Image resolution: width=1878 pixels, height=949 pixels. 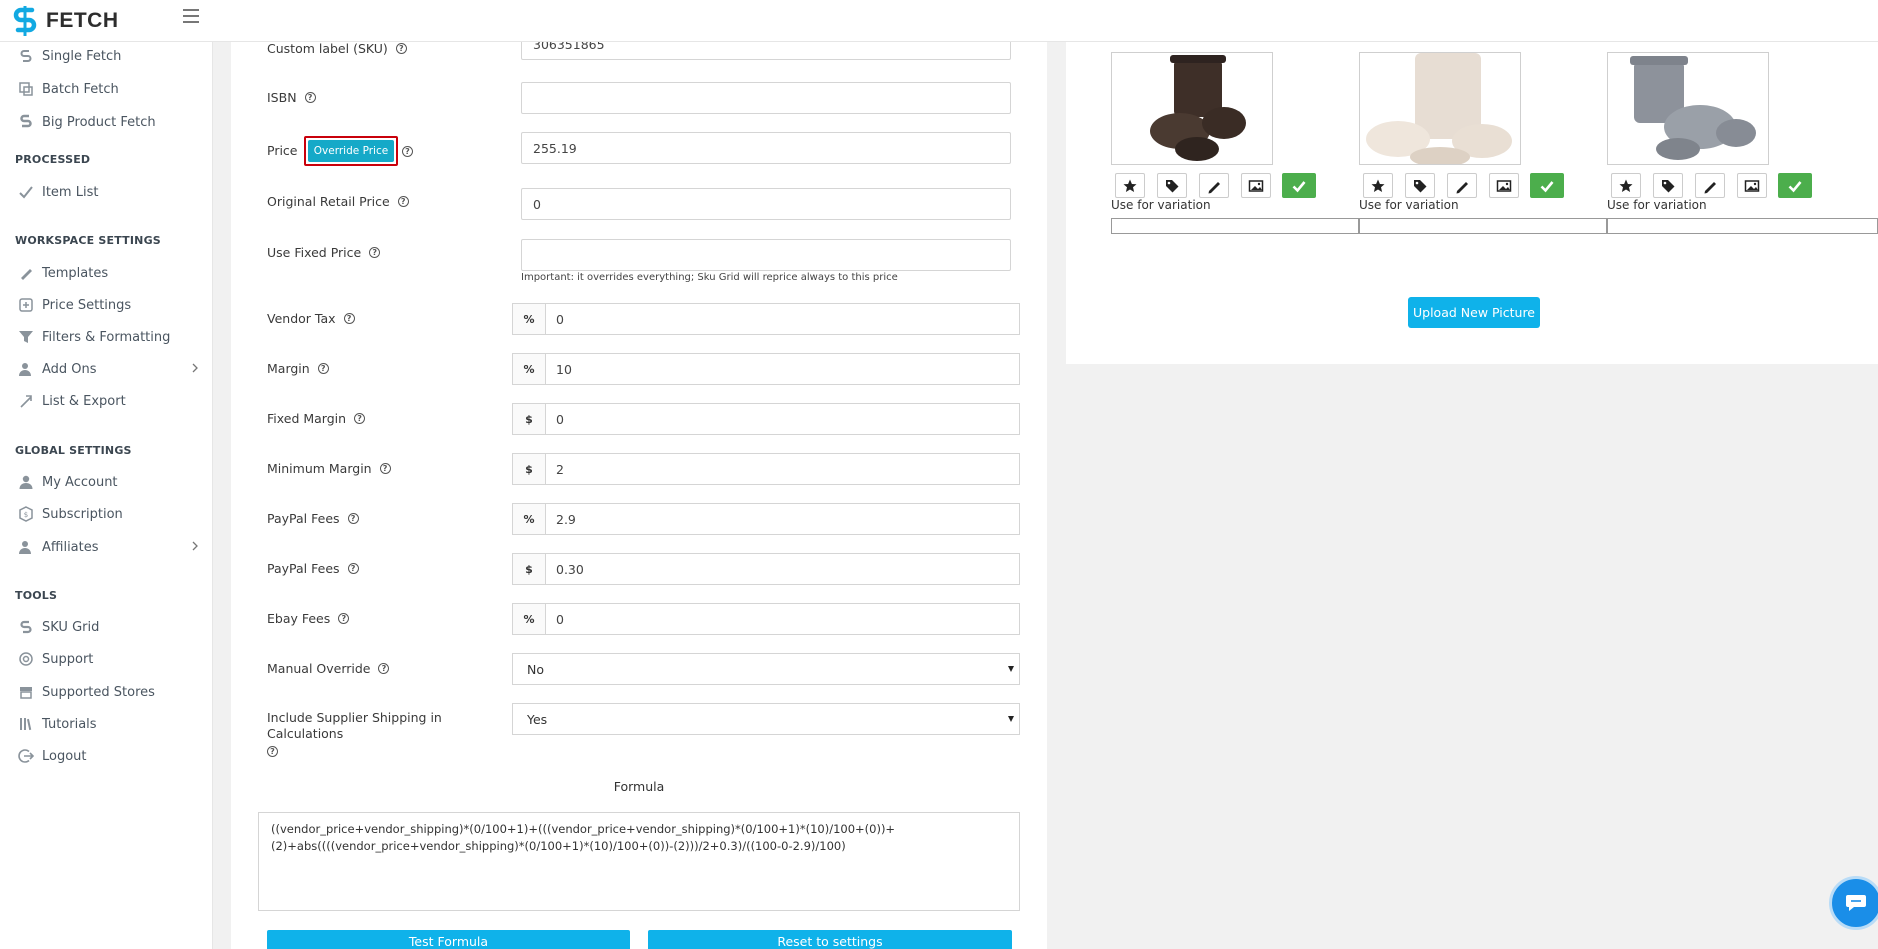 I want to click on sidebar-item-support: Support, so click(x=108, y=659).